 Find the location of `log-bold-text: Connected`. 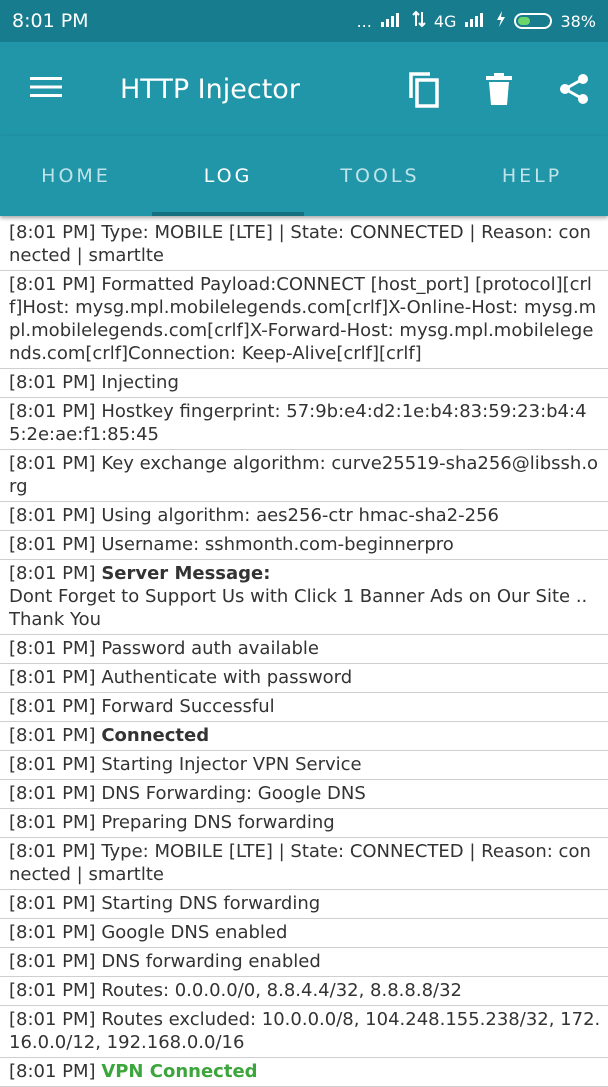

log-bold-text: Connected is located at coordinates (155, 735).